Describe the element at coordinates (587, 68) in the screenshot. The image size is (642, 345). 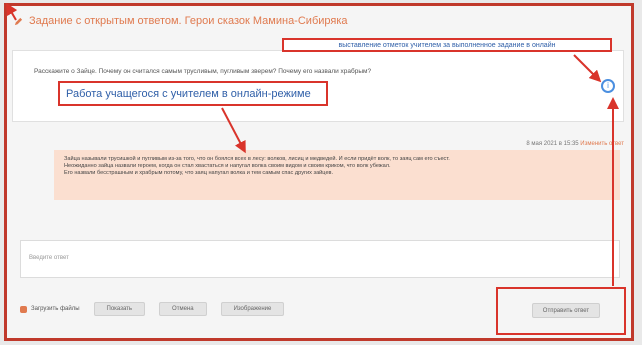
I see `arrow-to-info` at that location.